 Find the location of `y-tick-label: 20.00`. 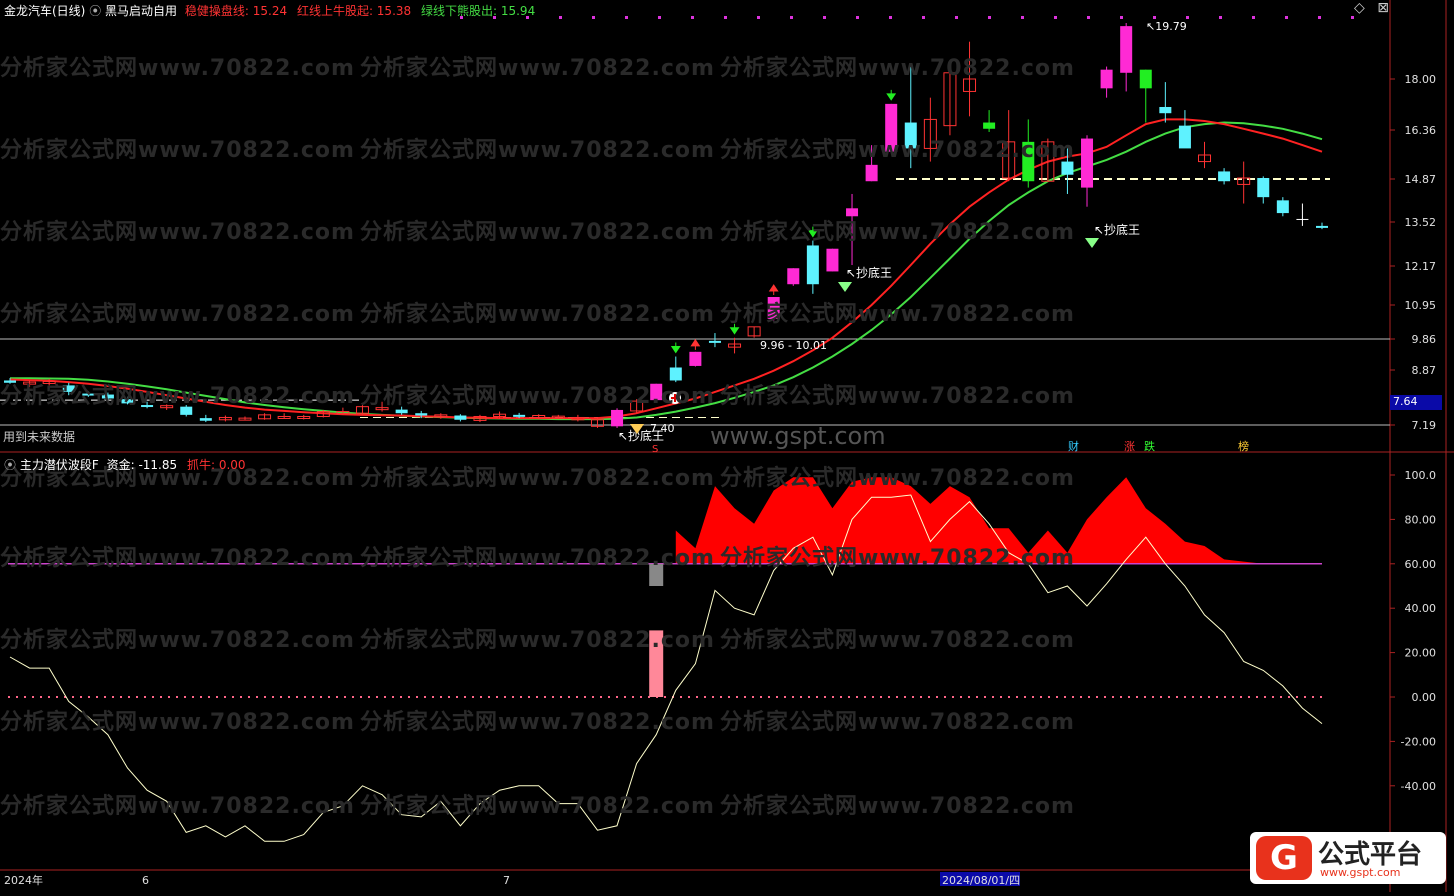

y-tick-label: 20.00 is located at coordinates (1421, 653).